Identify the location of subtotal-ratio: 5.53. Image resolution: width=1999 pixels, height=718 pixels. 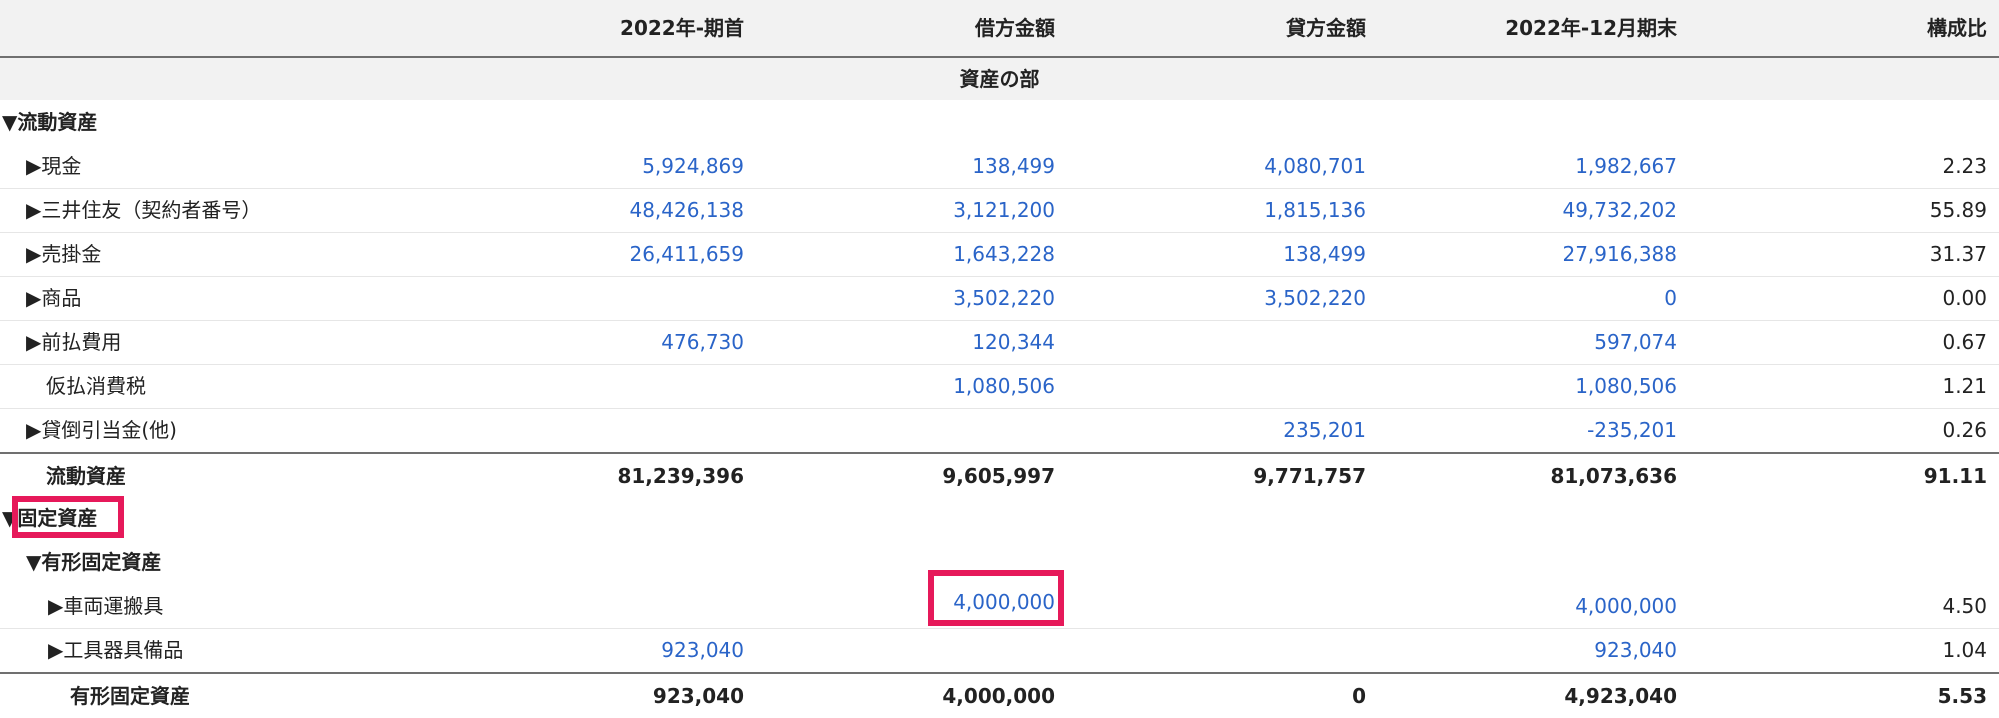
(1962, 696).